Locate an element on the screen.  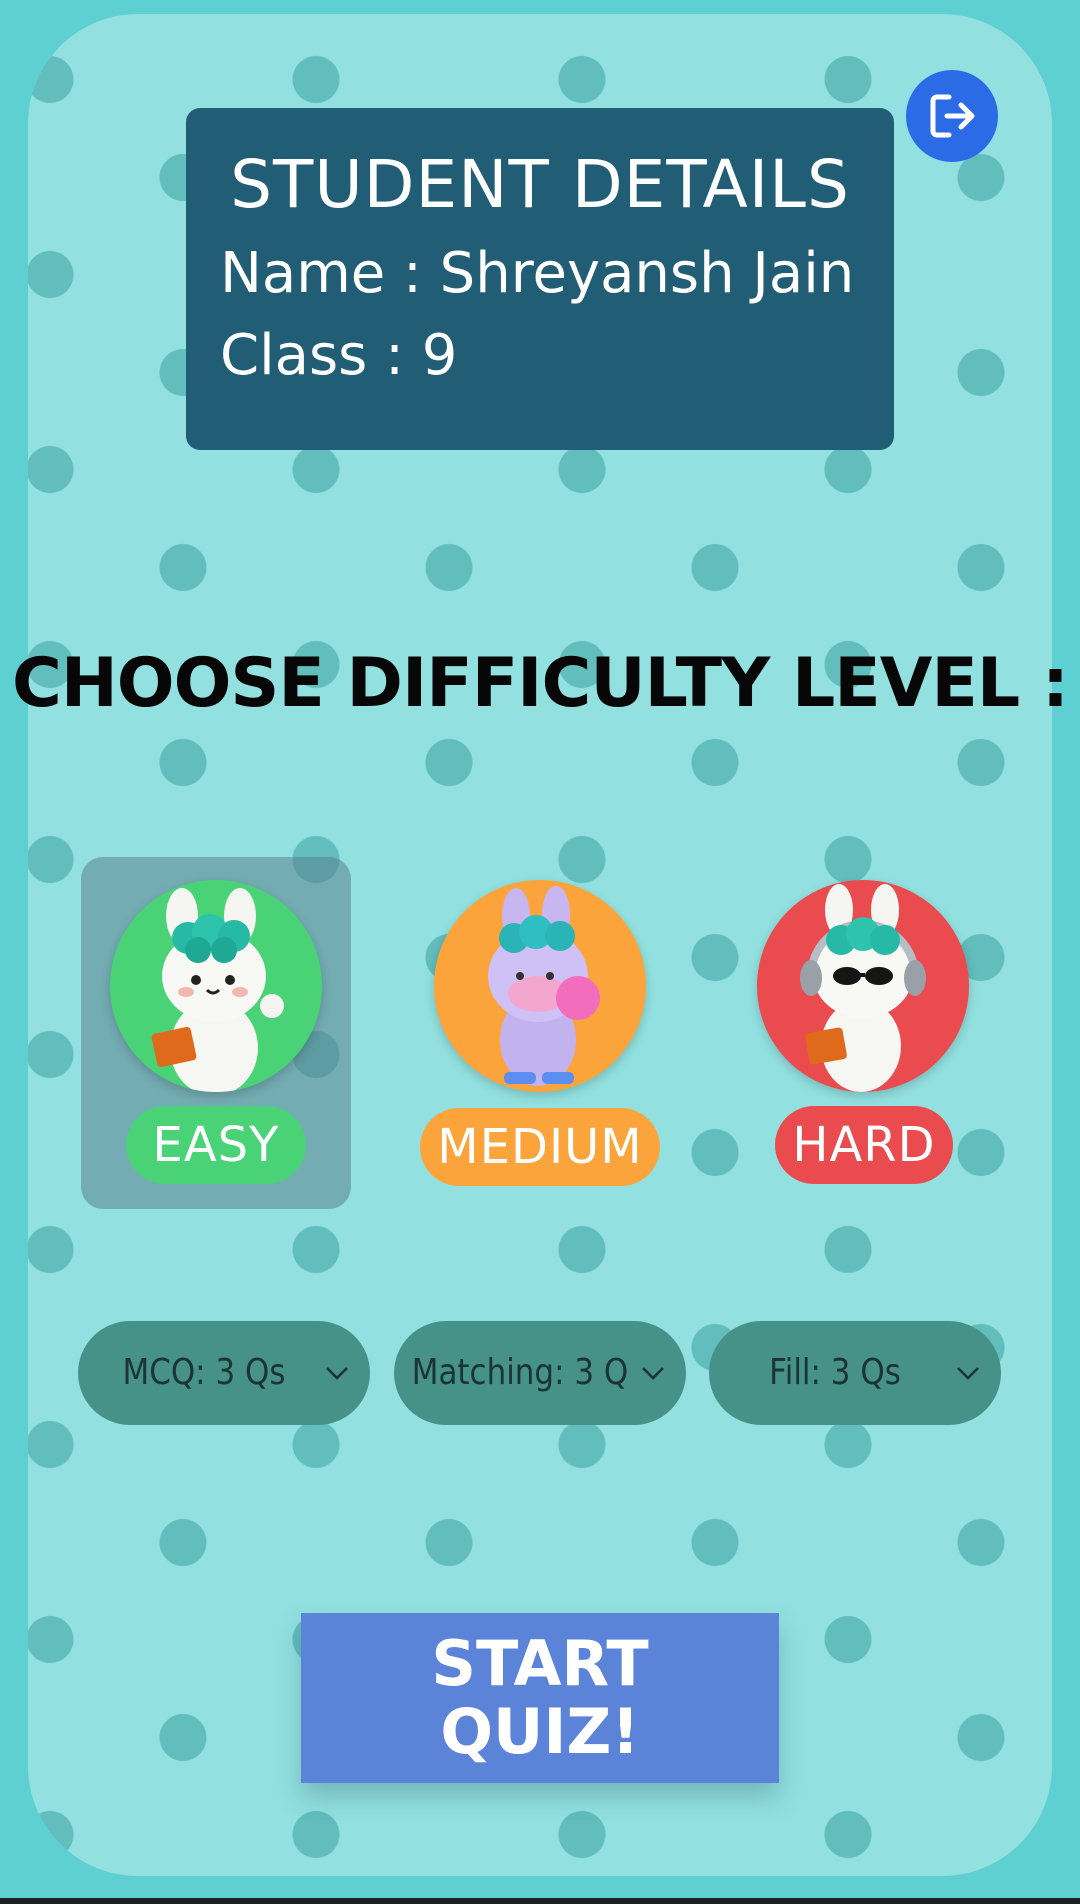
hard-button: HARD is located at coordinates (864, 1145).